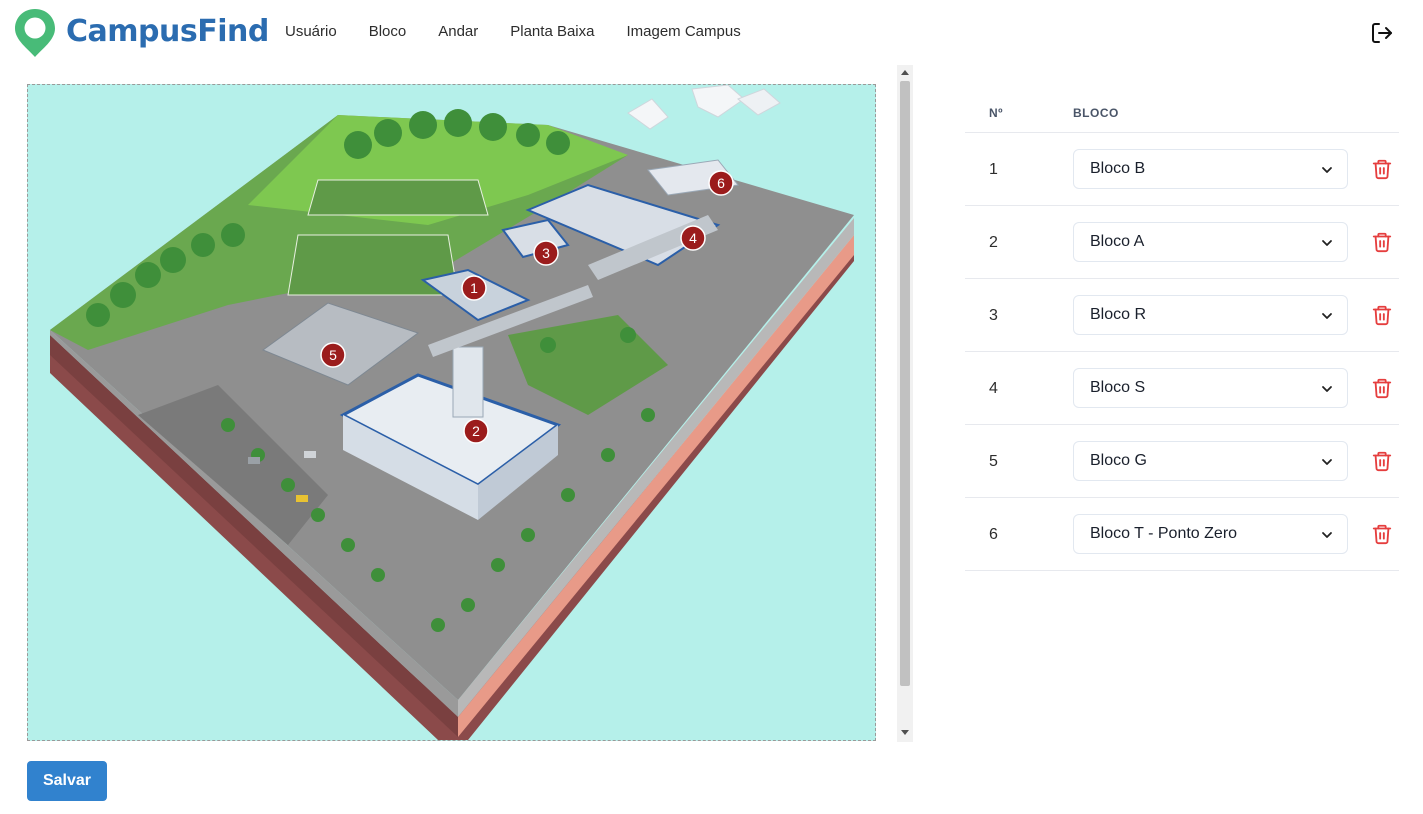 Image resolution: width=1423 pixels, height=814 pixels. What do you see at coordinates (993, 242) in the screenshot?
I see `row-number: 2` at bounding box center [993, 242].